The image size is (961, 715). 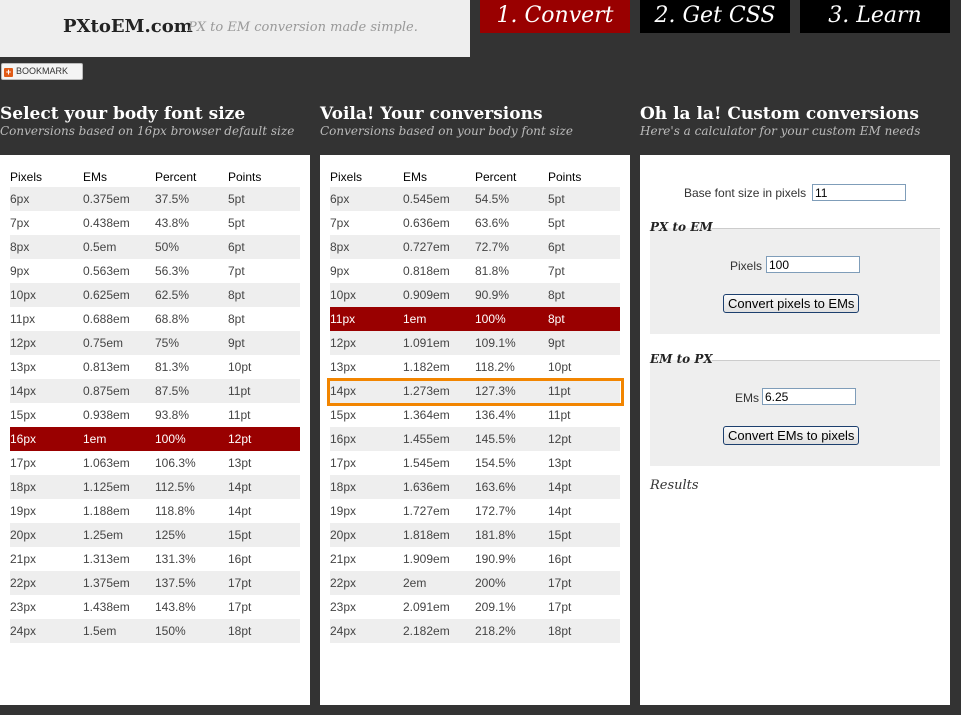 What do you see at coordinates (155, 607) in the screenshot?
I see `table-row: 23px 1.438em 143.8% 17pt` at bounding box center [155, 607].